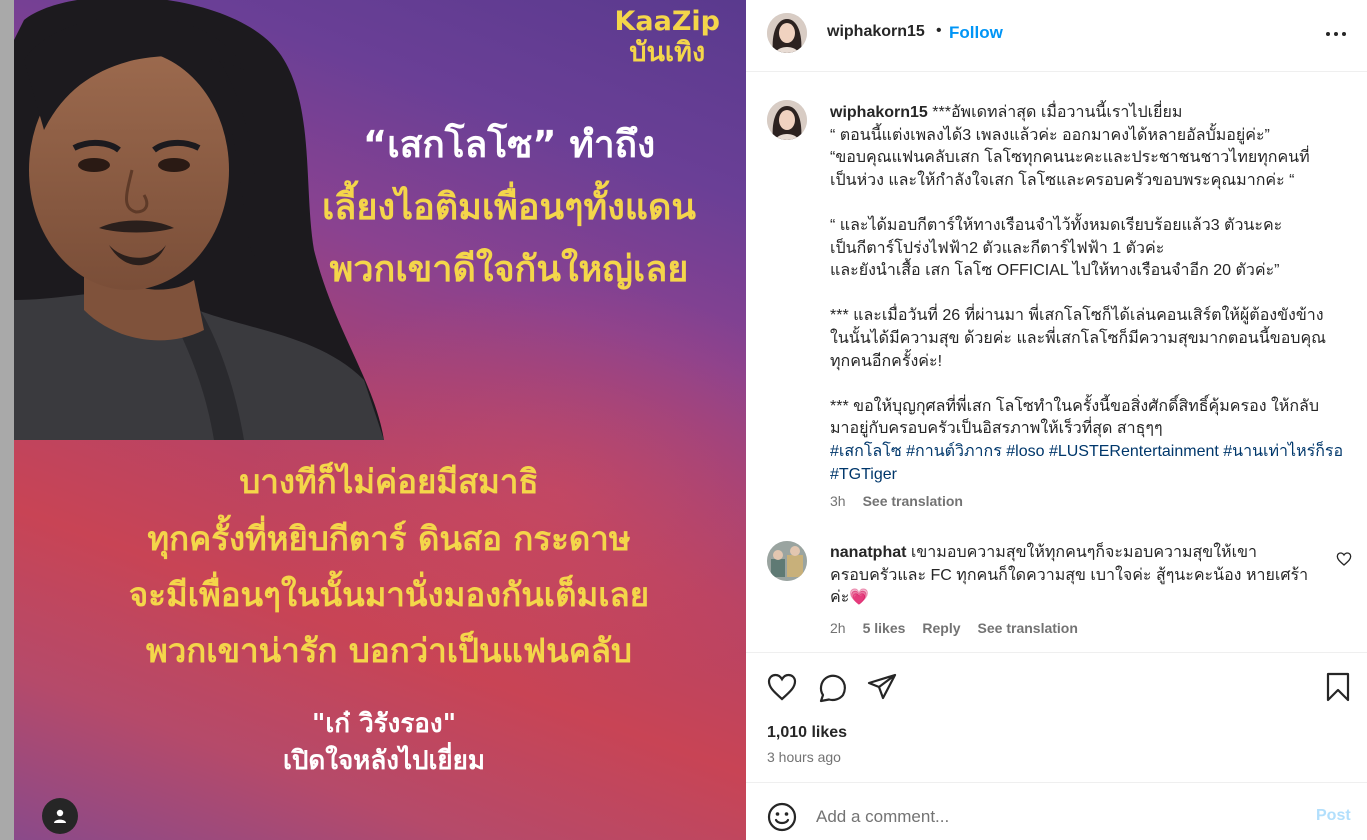 The width and height of the screenshot is (1367, 840). Describe the element at coordinates (1028, 628) in the screenshot. I see `comment-see-translation: See translation` at that location.